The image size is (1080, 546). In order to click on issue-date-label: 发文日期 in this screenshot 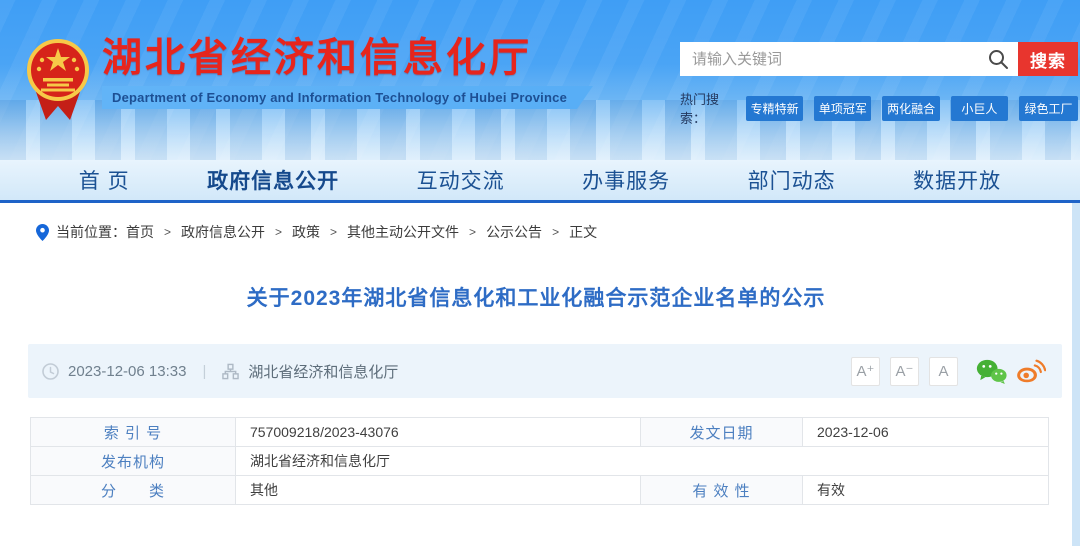, I will do `click(721, 432)`.